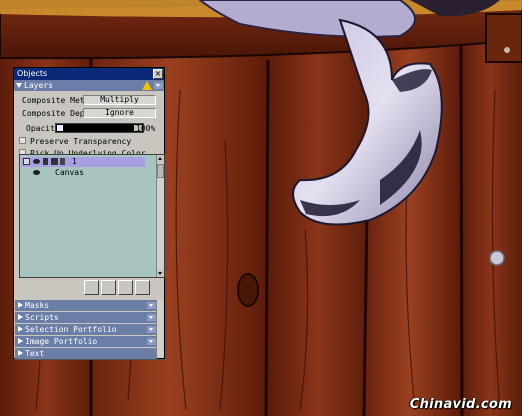 Image resolution: width=522 pixels, height=416 pixels. Describe the element at coordinates (86, 305) in the screenshot. I see `masks-section: Masks` at that location.